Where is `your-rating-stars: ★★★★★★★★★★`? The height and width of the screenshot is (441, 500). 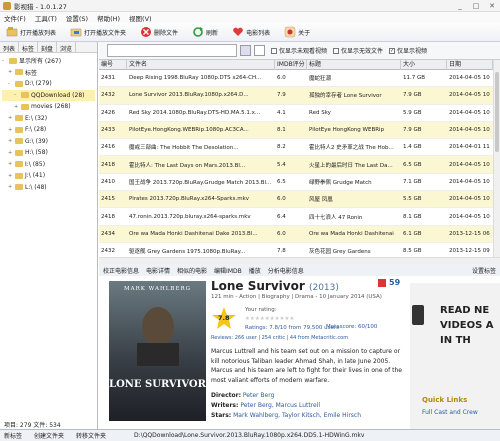 your-rating-stars: ★★★★★★★★★★ is located at coordinates (292, 319).